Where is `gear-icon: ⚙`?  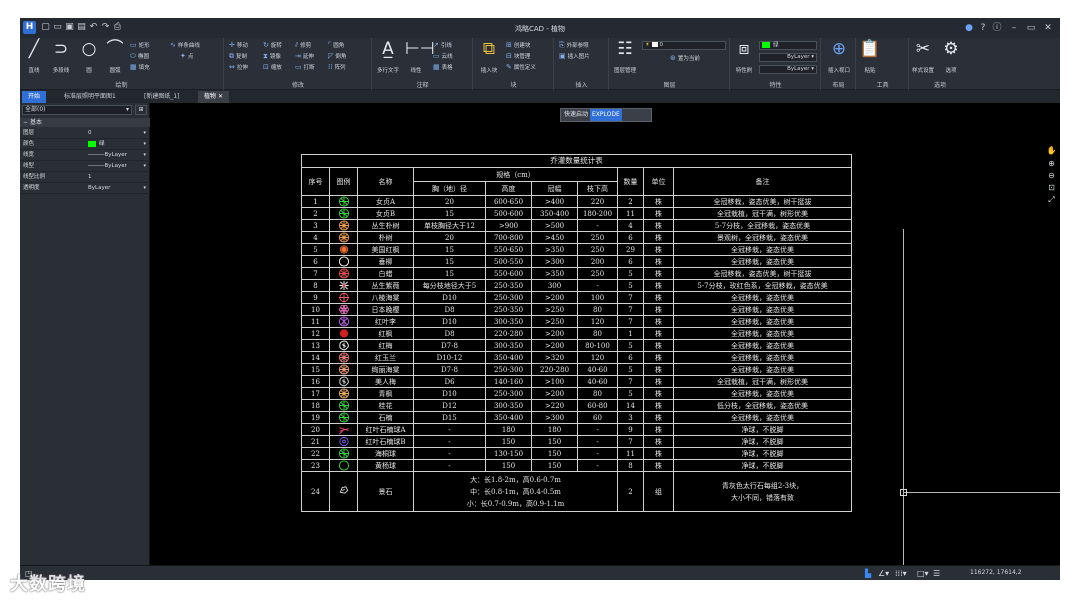
gear-icon: ⚙ is located at coordinates (951, 49).